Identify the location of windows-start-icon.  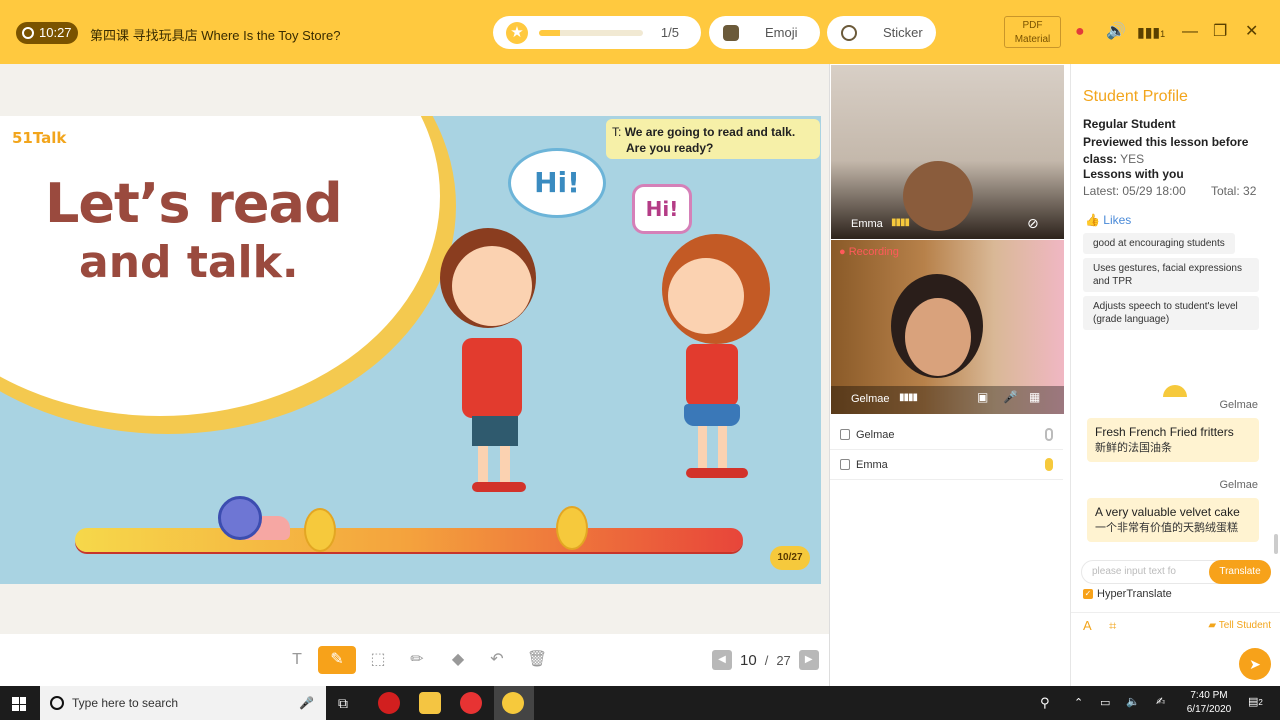
(19, 704).